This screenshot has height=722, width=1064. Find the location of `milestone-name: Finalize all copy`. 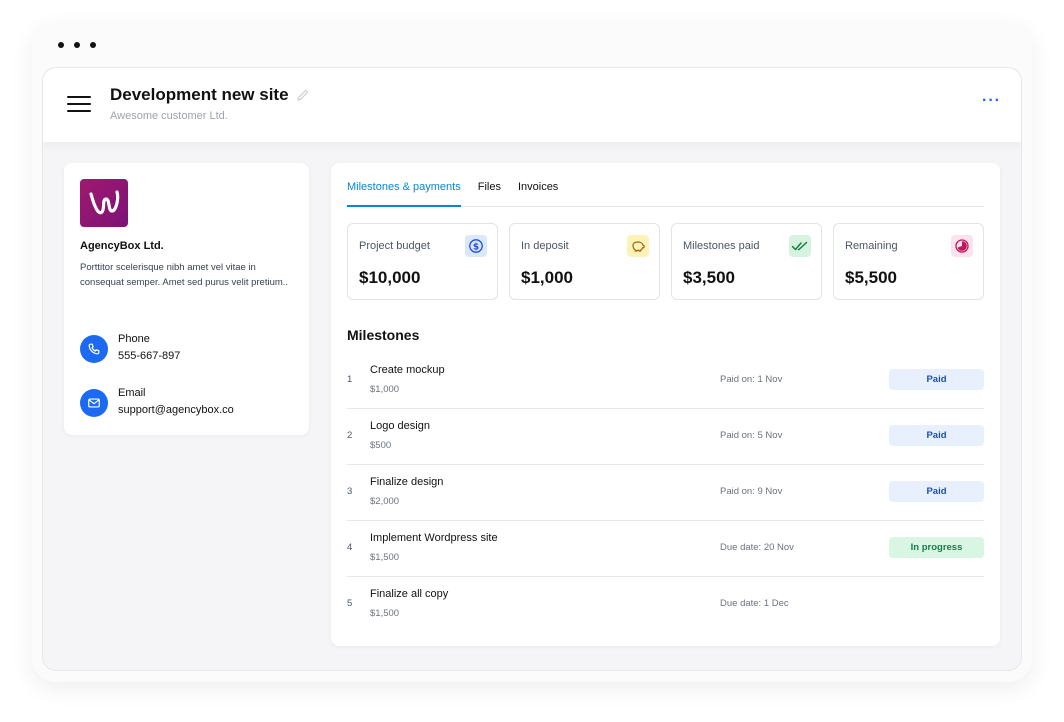

milestone-name: Finalize all copy is located at coordinates (409, 594).